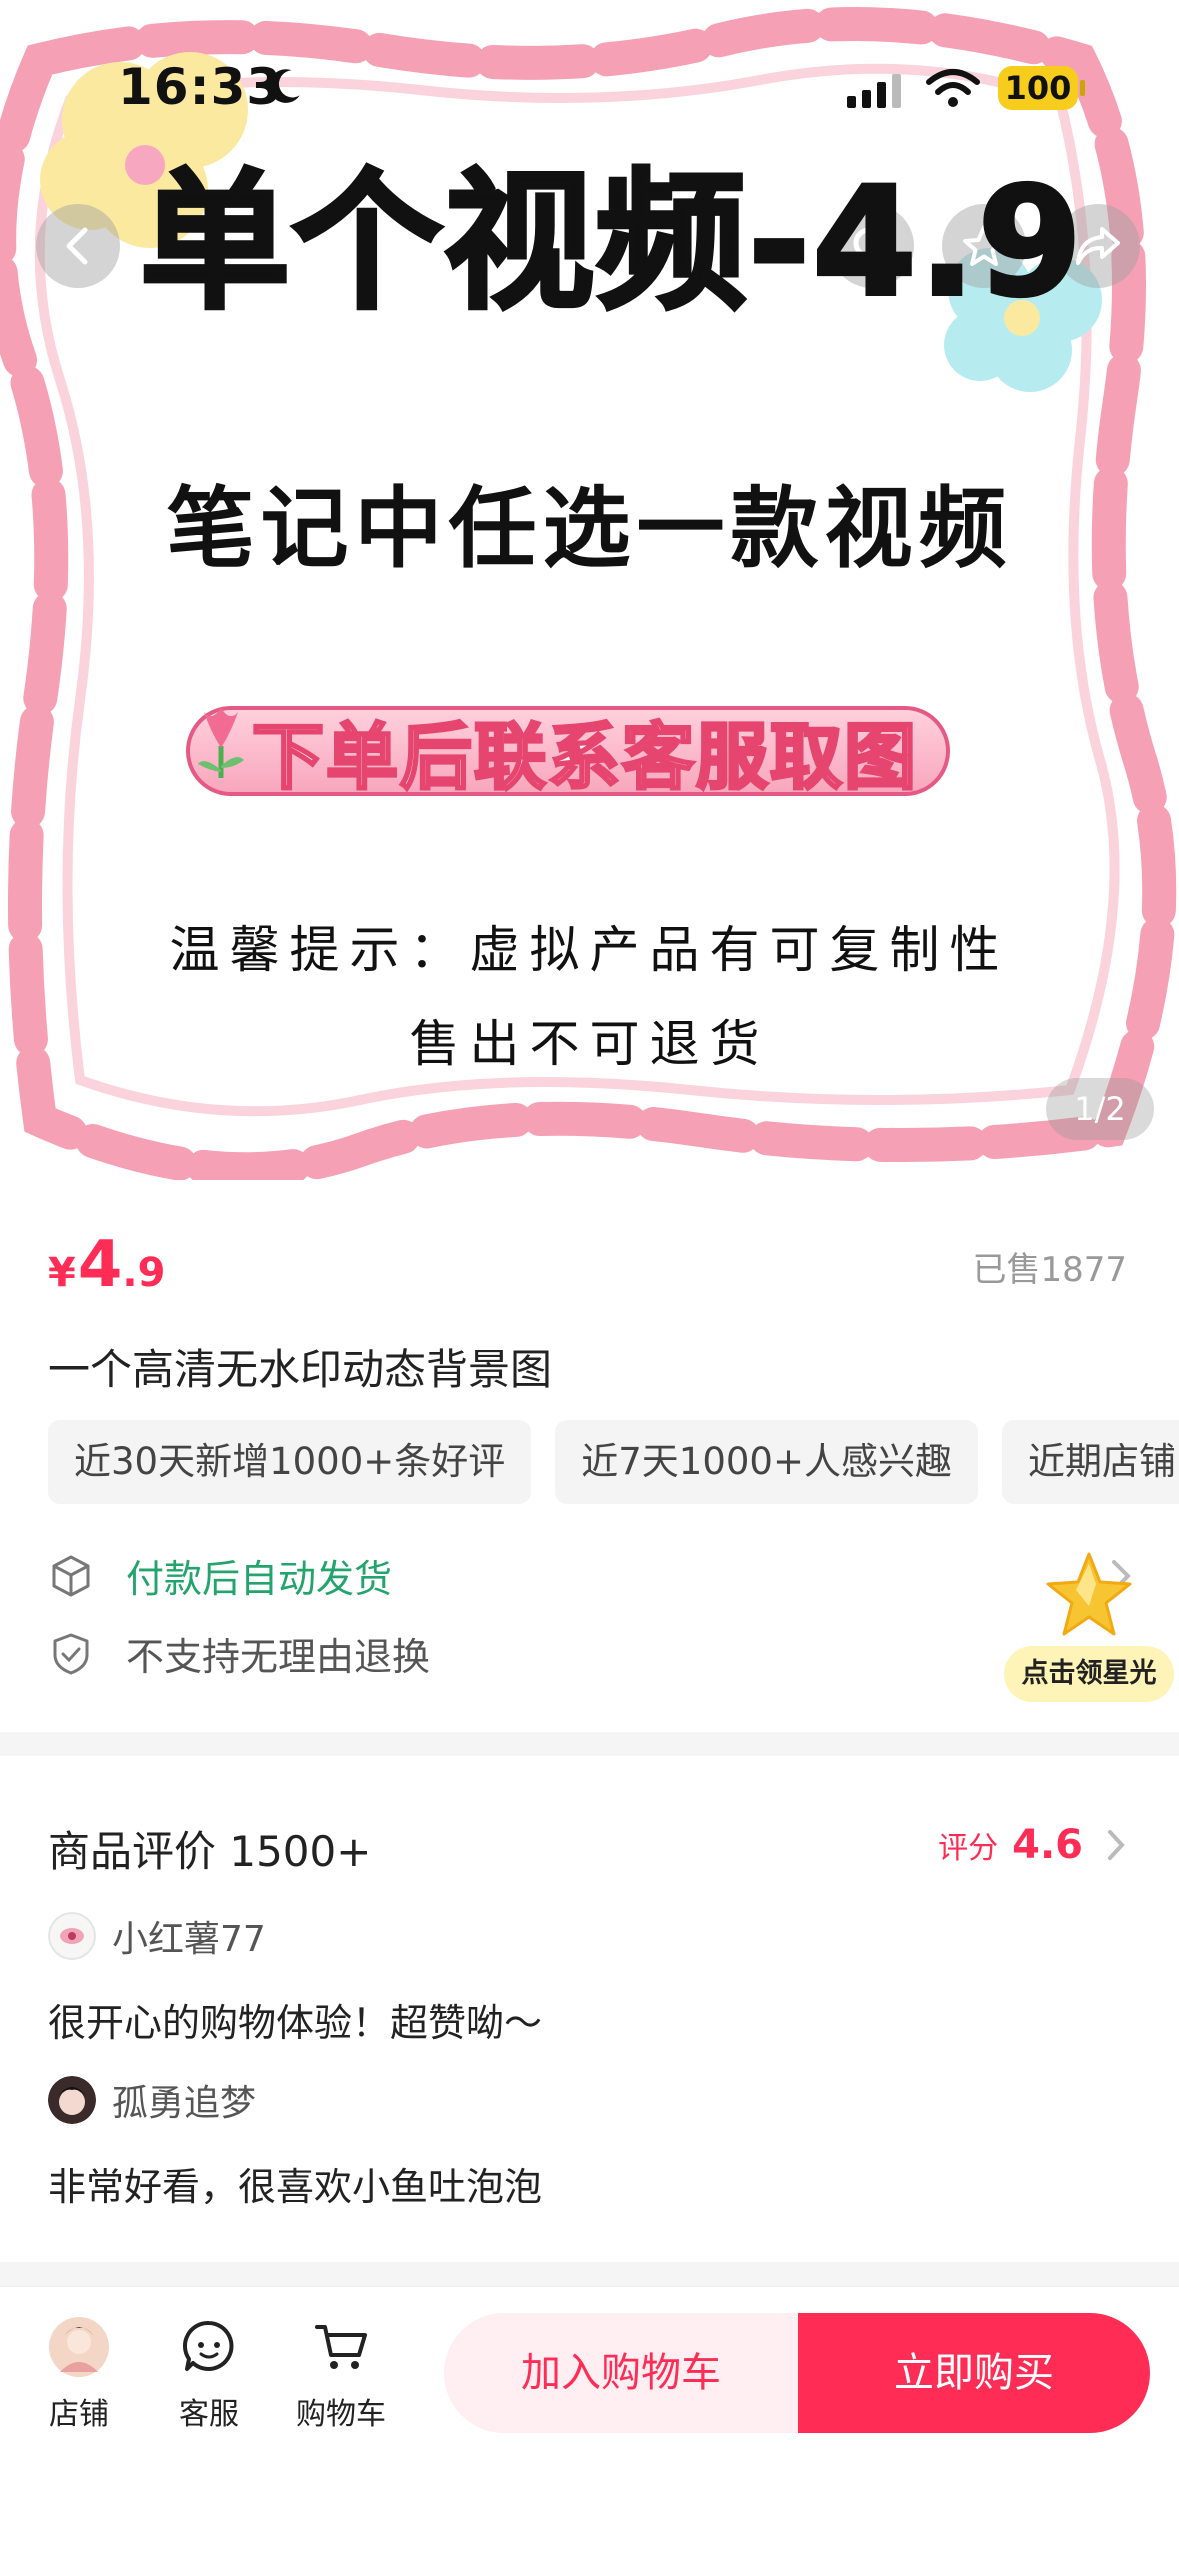 This screenshot has height=2556, width=1179. Describe the element at coordinates (209, 2414) in the screenshot. I see `service-label: 客服` at that location.